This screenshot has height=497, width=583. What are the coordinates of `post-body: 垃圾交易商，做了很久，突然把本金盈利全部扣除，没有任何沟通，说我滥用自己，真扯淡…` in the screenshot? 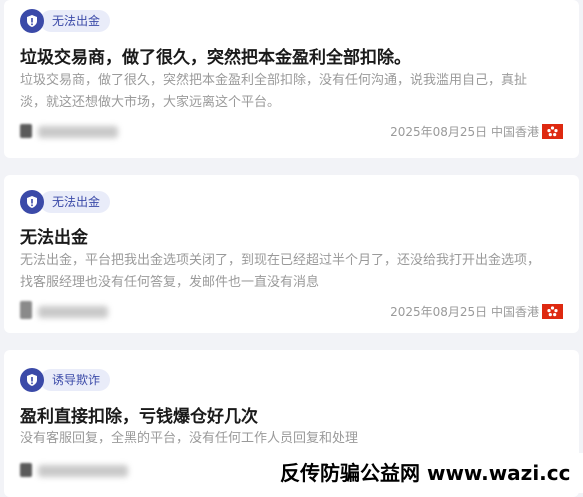 It's located at (274, 91).